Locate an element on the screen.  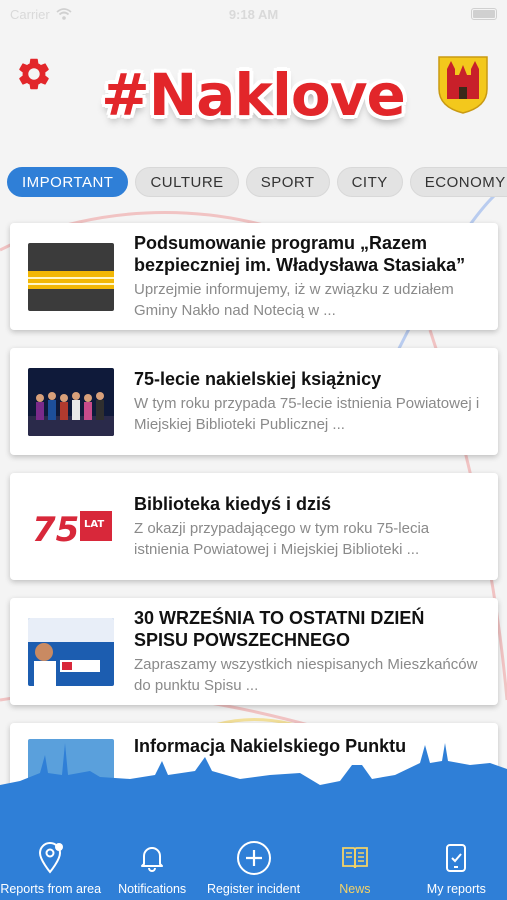
phone-list-icon is located at coordinates (456, 858).